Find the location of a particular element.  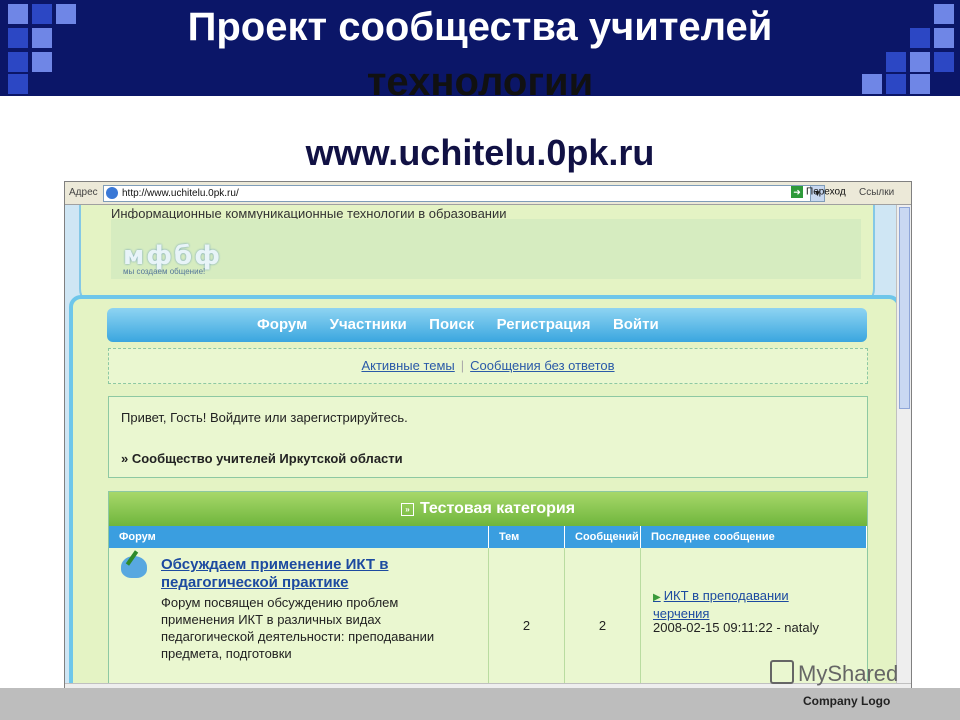

nav-forum: Форум is located at coordinates (282, 324).